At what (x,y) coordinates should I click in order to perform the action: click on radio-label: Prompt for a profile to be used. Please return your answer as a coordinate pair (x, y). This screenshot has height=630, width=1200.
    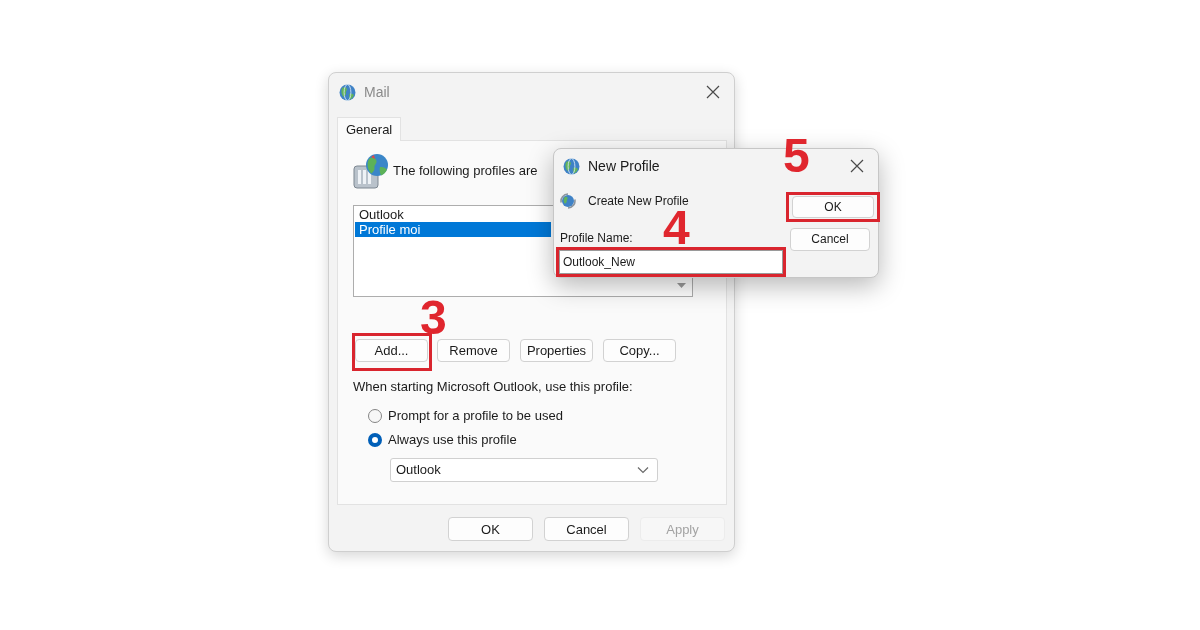
    Looking at the image, I should click on (475, 416).